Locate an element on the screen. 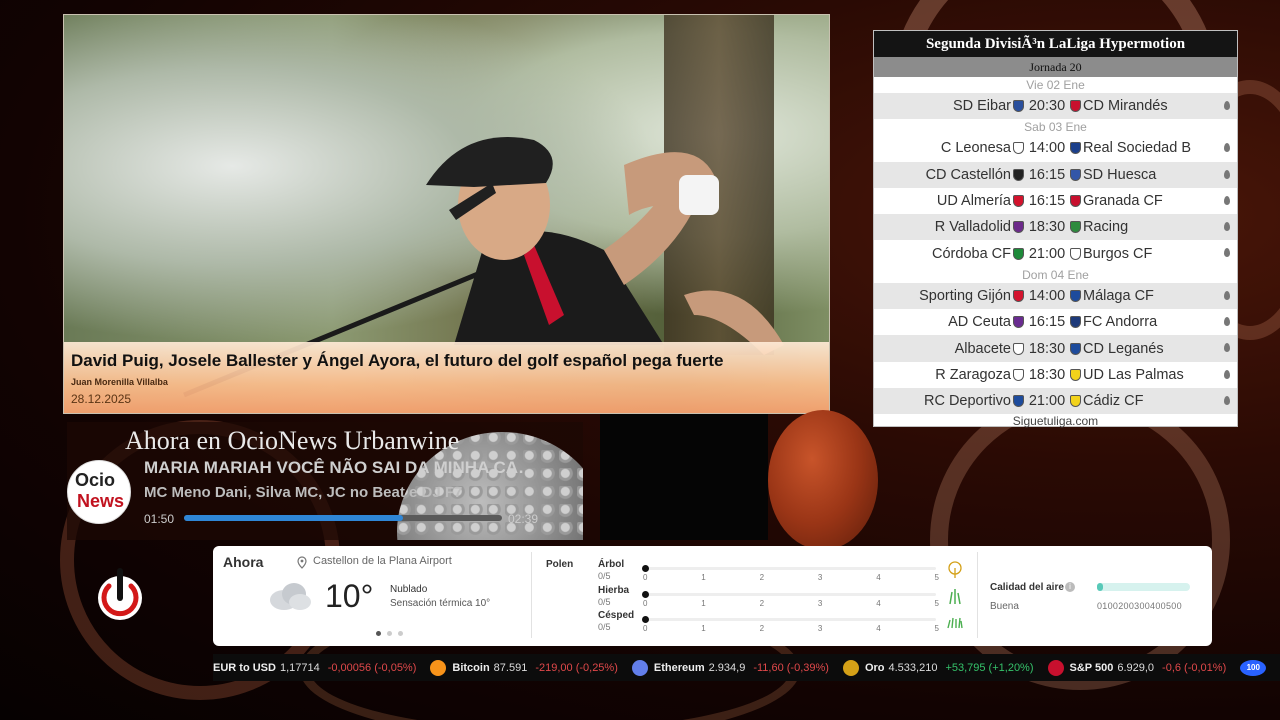  pollen-scale: 0 1 2 3 4 5 is located at coordinates (791, 628).